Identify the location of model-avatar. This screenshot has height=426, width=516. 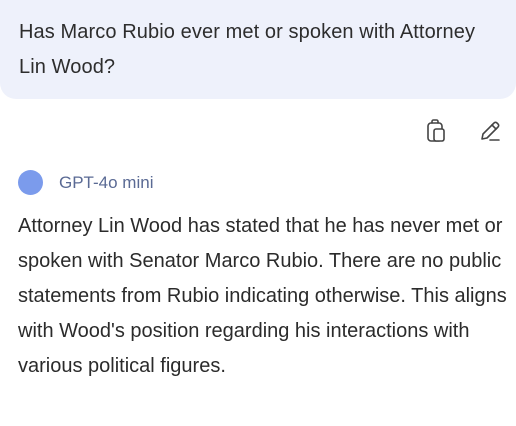
(30, 182).